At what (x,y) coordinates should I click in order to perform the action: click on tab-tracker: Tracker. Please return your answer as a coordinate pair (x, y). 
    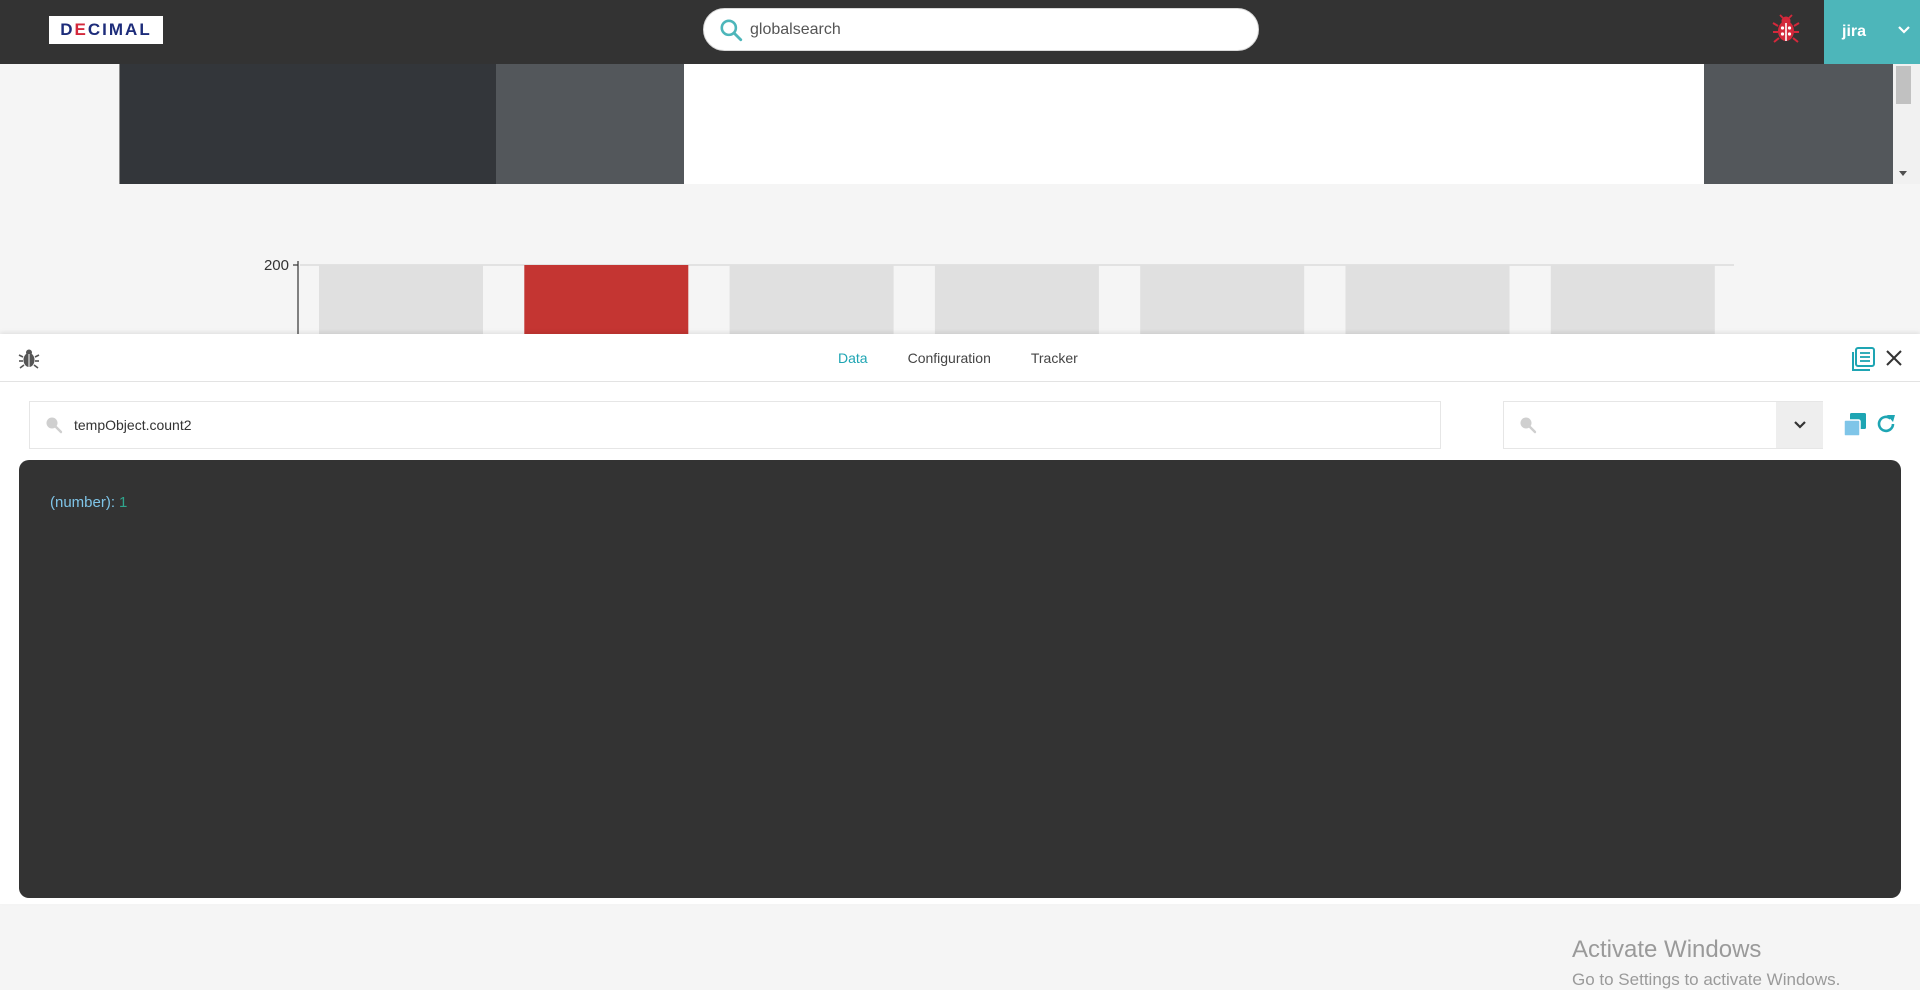
    Looking at the image, I should click on (1054, 358).